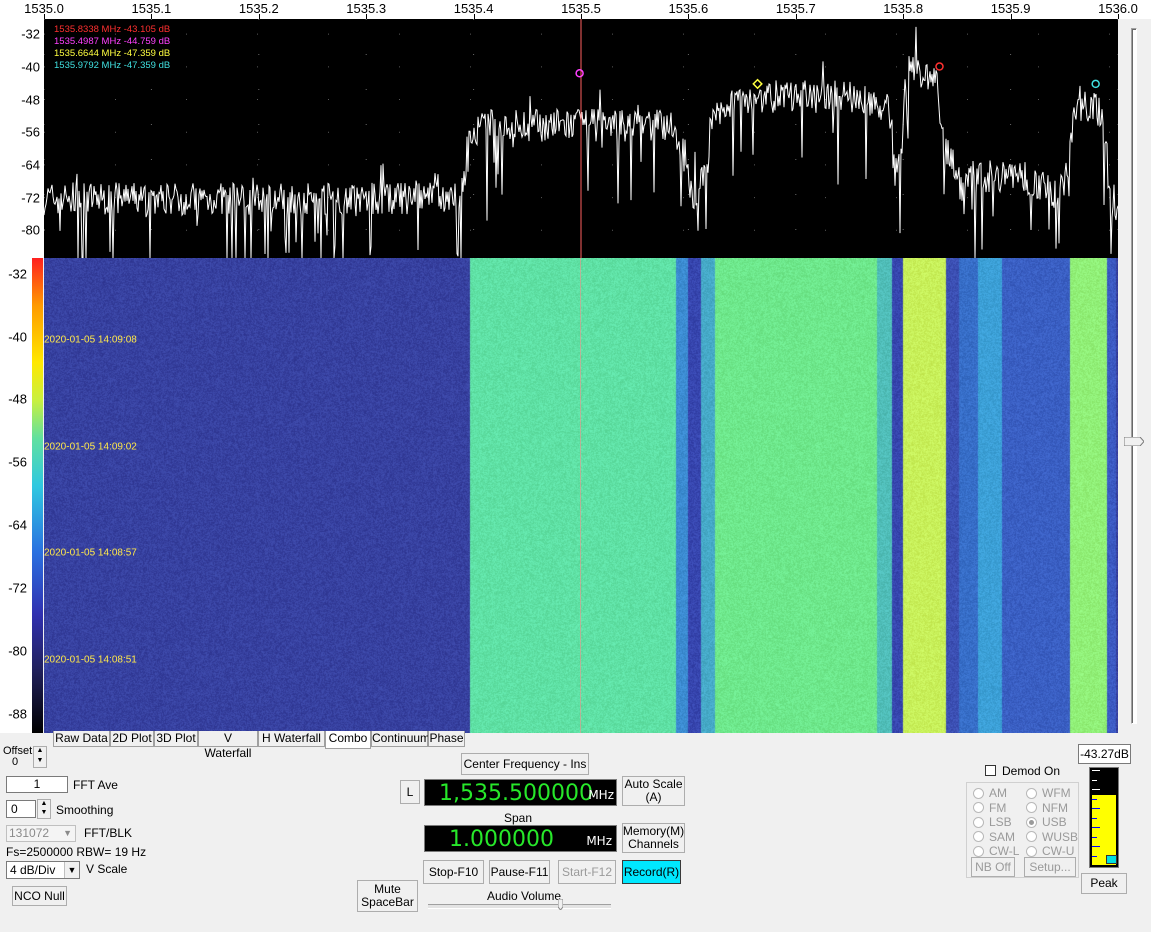 This screenshot has height=932, width=1151. What do you see at coordinates (410, 792) in the screenshot?
I see `lock-l-button: L` at bounding box center [410, 792].